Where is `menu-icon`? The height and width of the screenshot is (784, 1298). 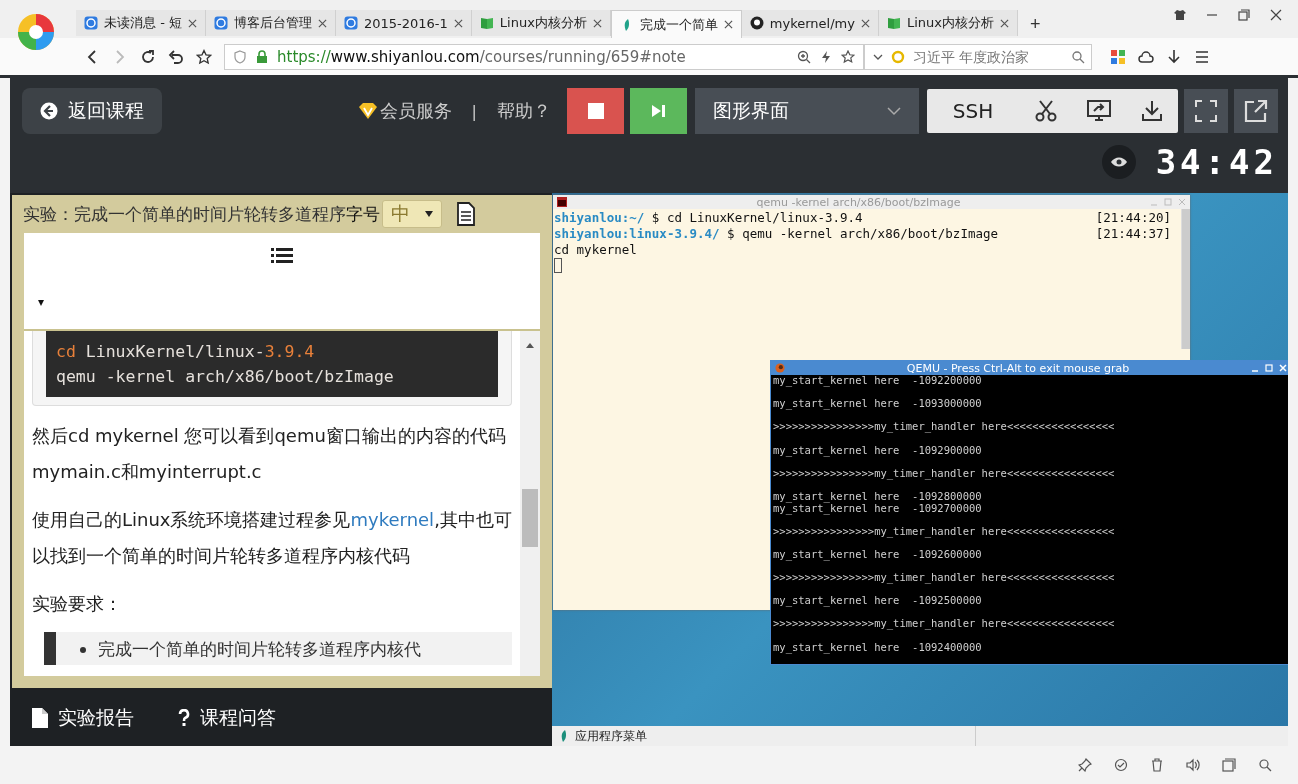 menu-icon is located at coordinates (1202, 56).